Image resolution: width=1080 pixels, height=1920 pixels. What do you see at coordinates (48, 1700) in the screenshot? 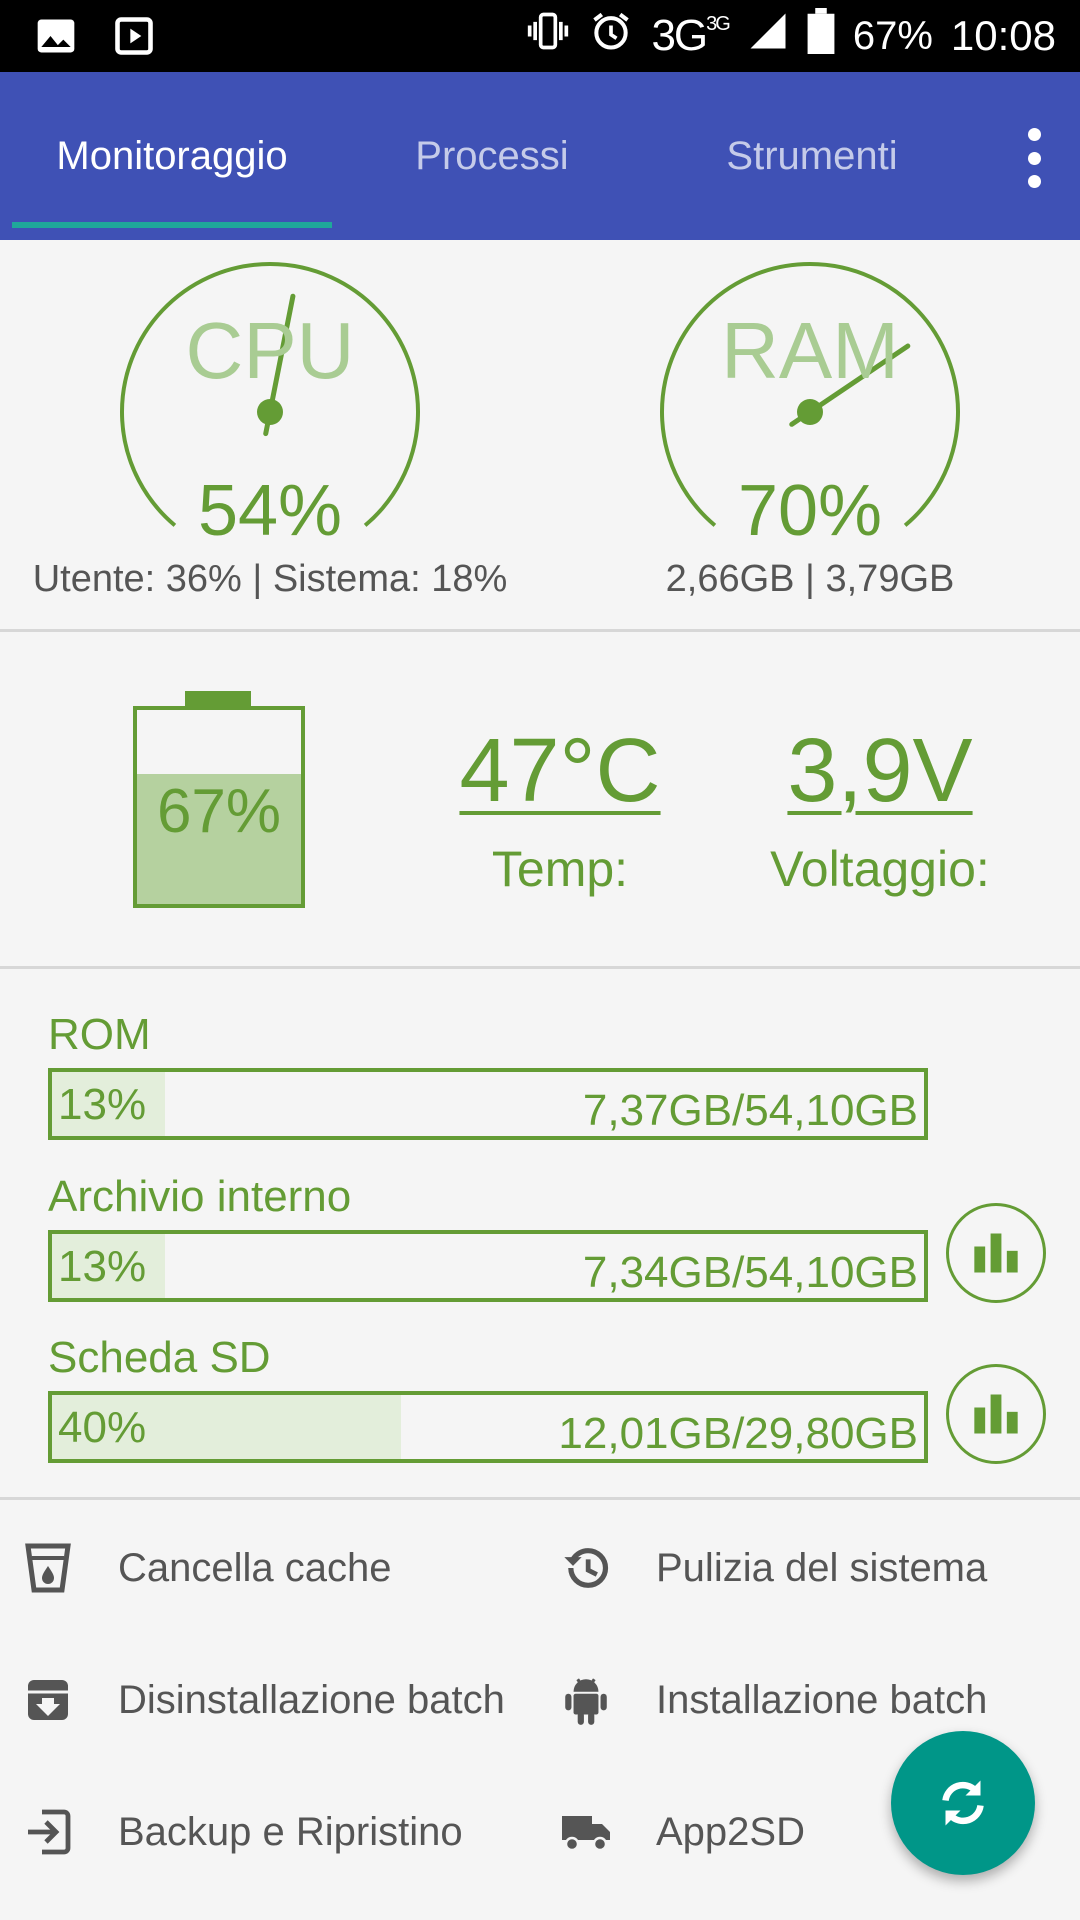
I see `archive-icon` at bounding box center [48, 1700].